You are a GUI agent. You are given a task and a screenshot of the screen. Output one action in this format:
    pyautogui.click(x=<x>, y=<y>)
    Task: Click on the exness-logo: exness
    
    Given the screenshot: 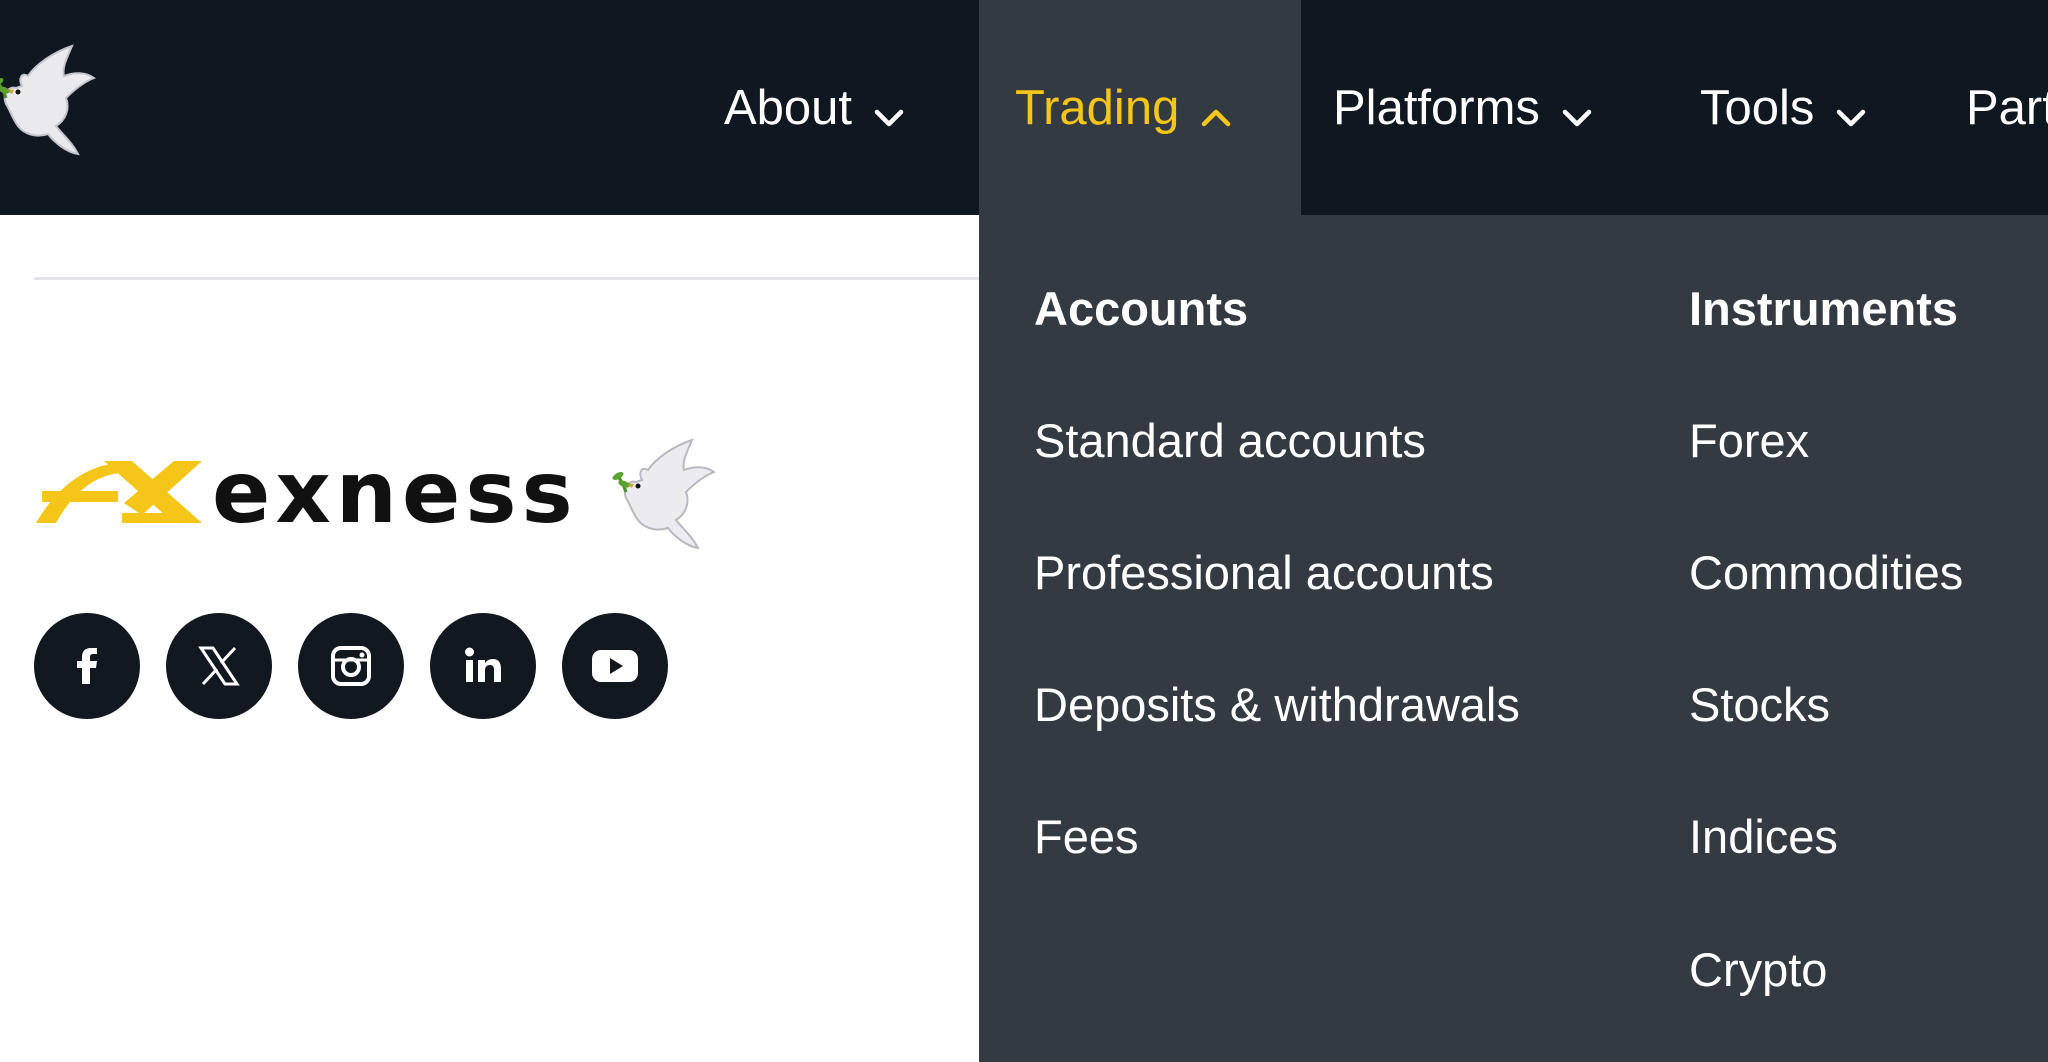 What is the action you would take?
    pyautogui.click(x=306, y=493)
    